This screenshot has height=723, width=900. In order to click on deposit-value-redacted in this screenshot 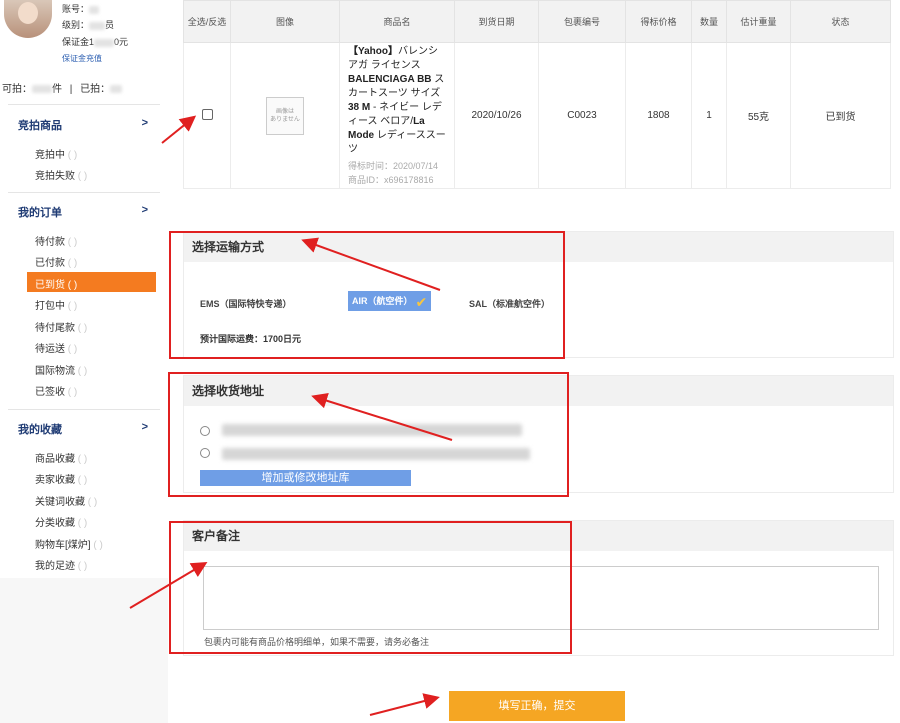, I will do `click(104, 42)`.